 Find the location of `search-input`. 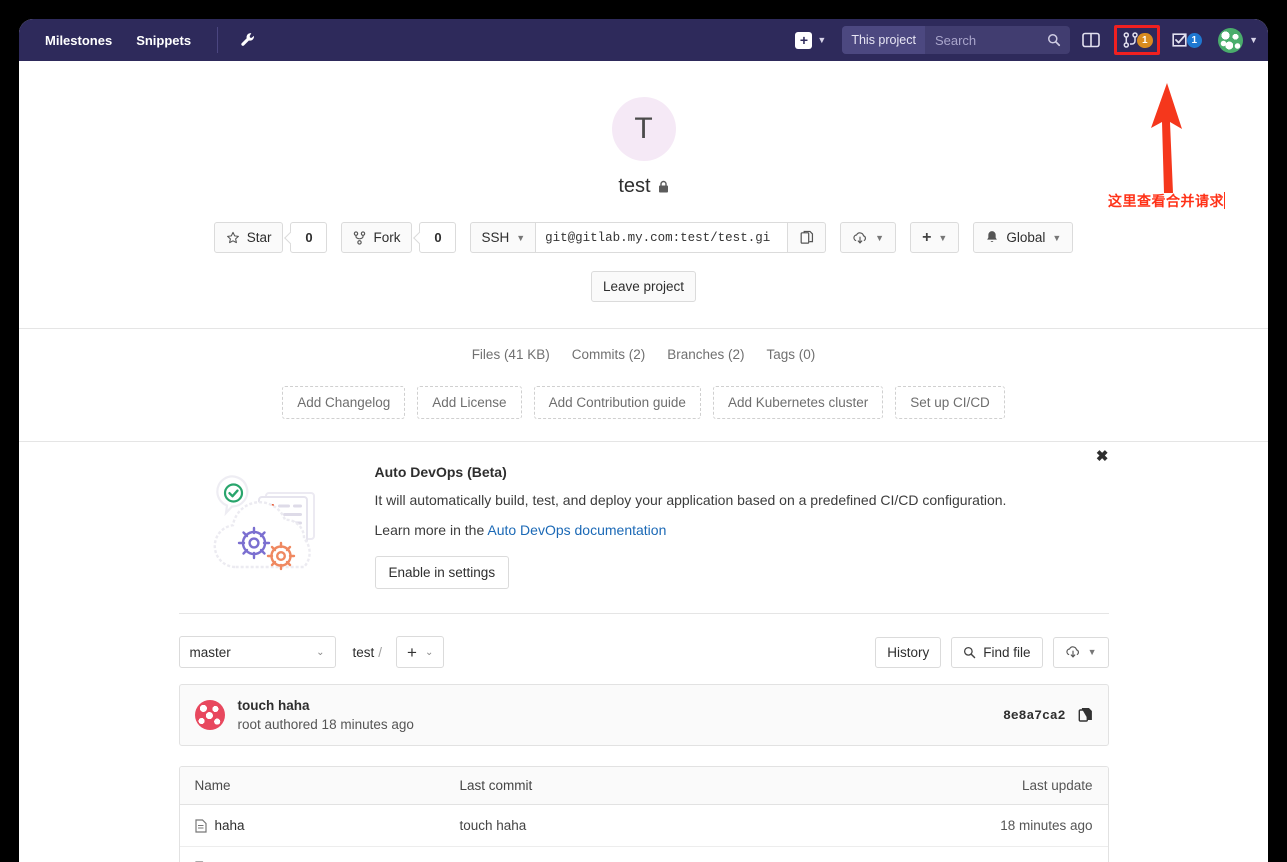

search-input is located at coordinates (985, 40).